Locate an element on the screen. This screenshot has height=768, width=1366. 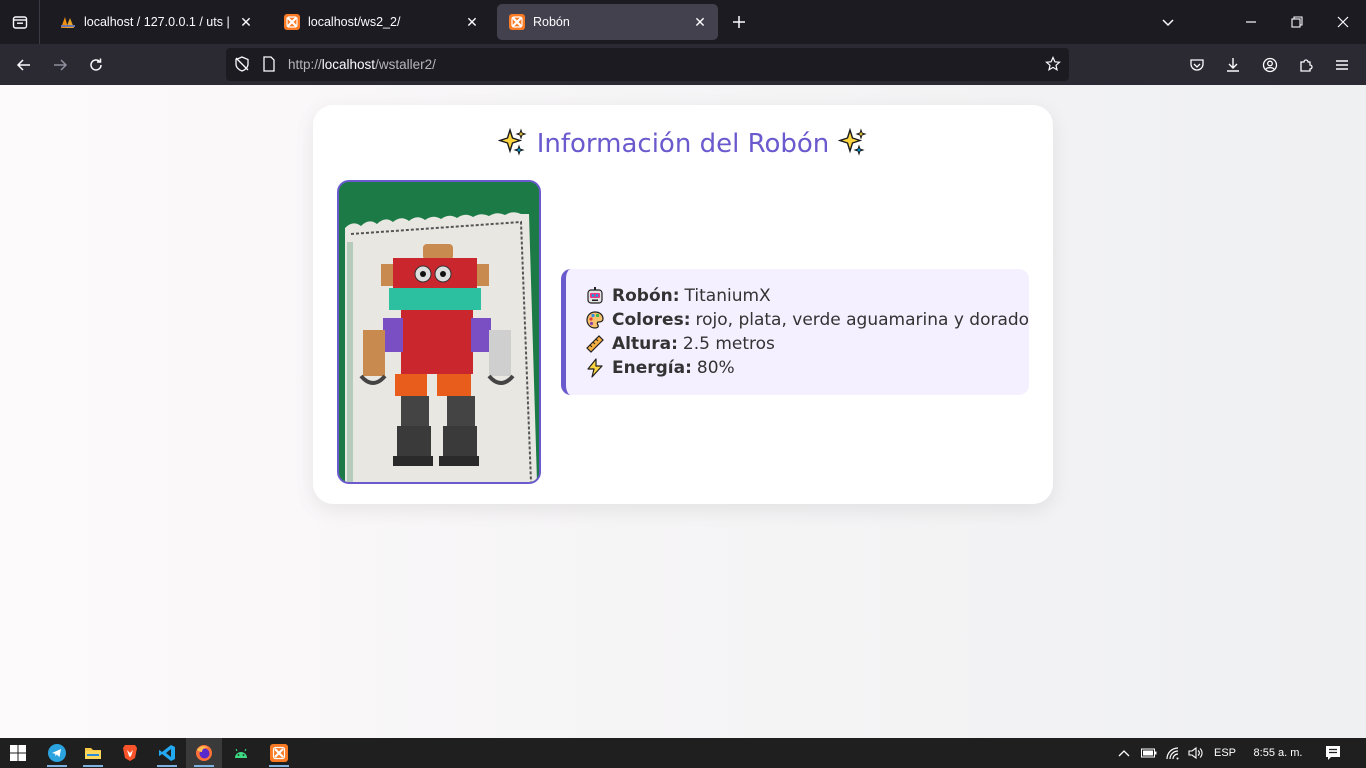
title-text: Información del Robón is located at coordinates (683, 144).